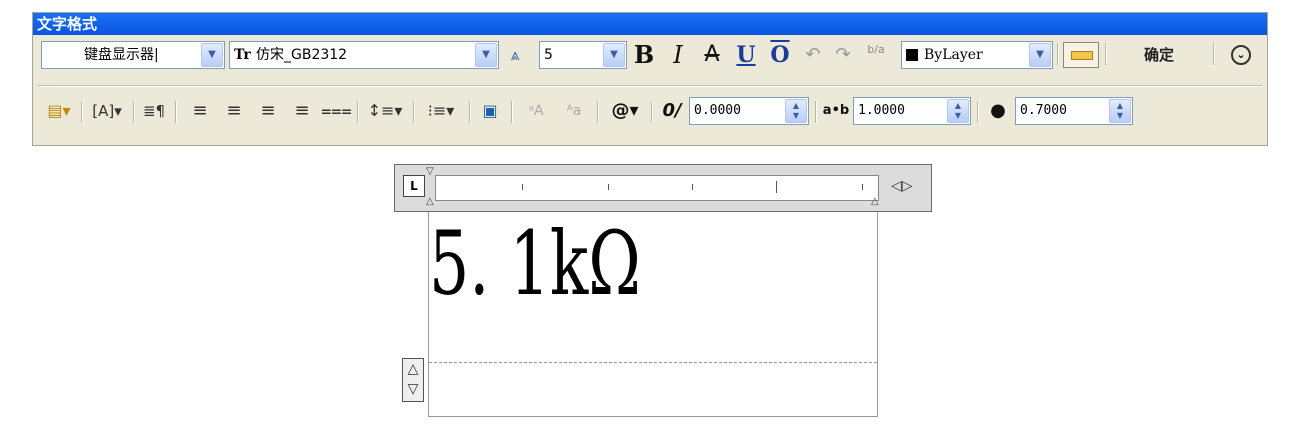 This screenshot has height=425, width=1295. Describe the element at coordinates (535, 264) in the screenshot. I see `editor-text: 5. 1kΩ` at that location.